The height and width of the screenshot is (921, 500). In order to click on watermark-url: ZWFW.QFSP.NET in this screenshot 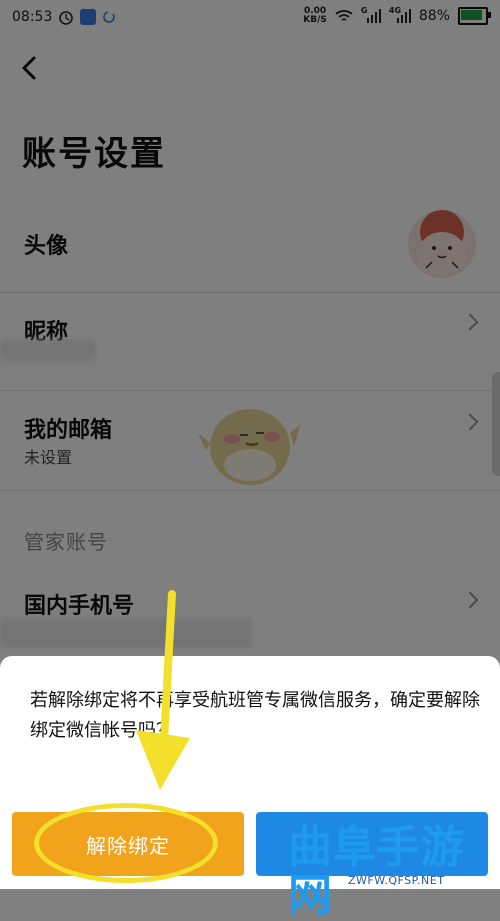, I will do `click(396, 880)`.